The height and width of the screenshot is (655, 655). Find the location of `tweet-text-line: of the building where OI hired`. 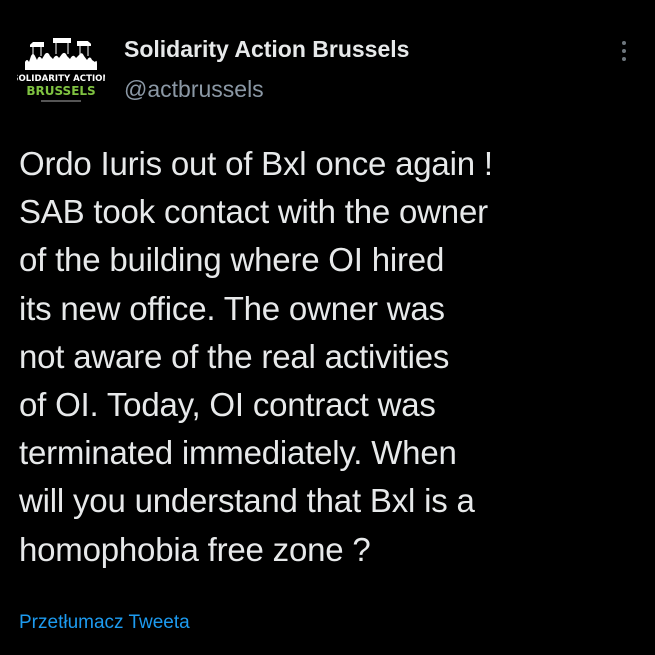

tweet-text-line: of the building where OI hired is located at coordinates (232, 260).